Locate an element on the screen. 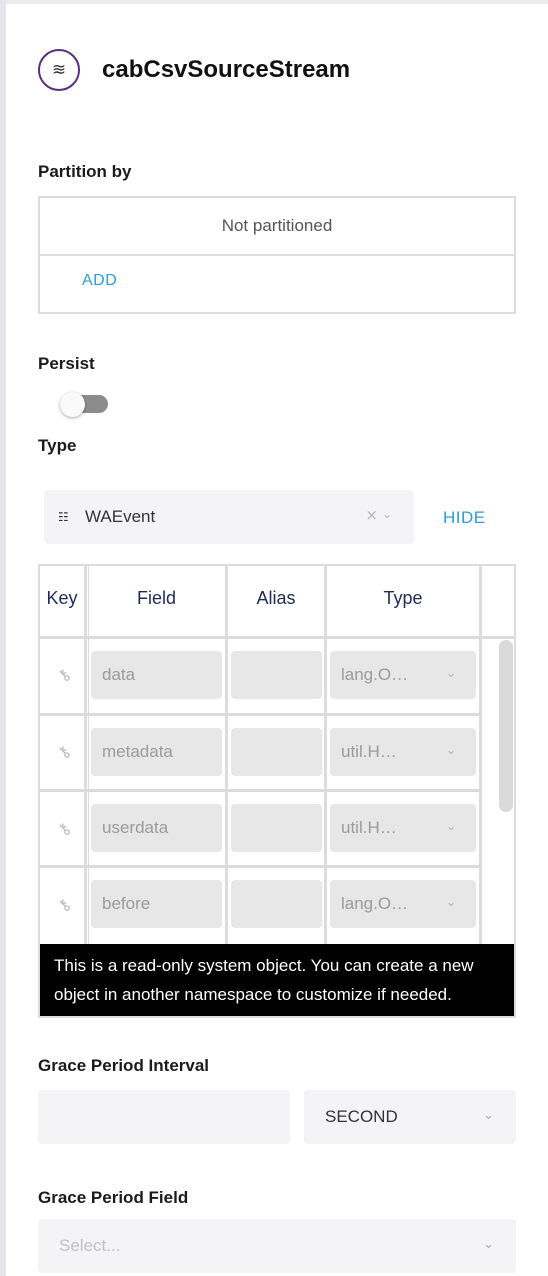 The height and width of the screenshot is (1276, 548). grace-period-field-label: Grace Period Field is located at coordinates (113, 1197).